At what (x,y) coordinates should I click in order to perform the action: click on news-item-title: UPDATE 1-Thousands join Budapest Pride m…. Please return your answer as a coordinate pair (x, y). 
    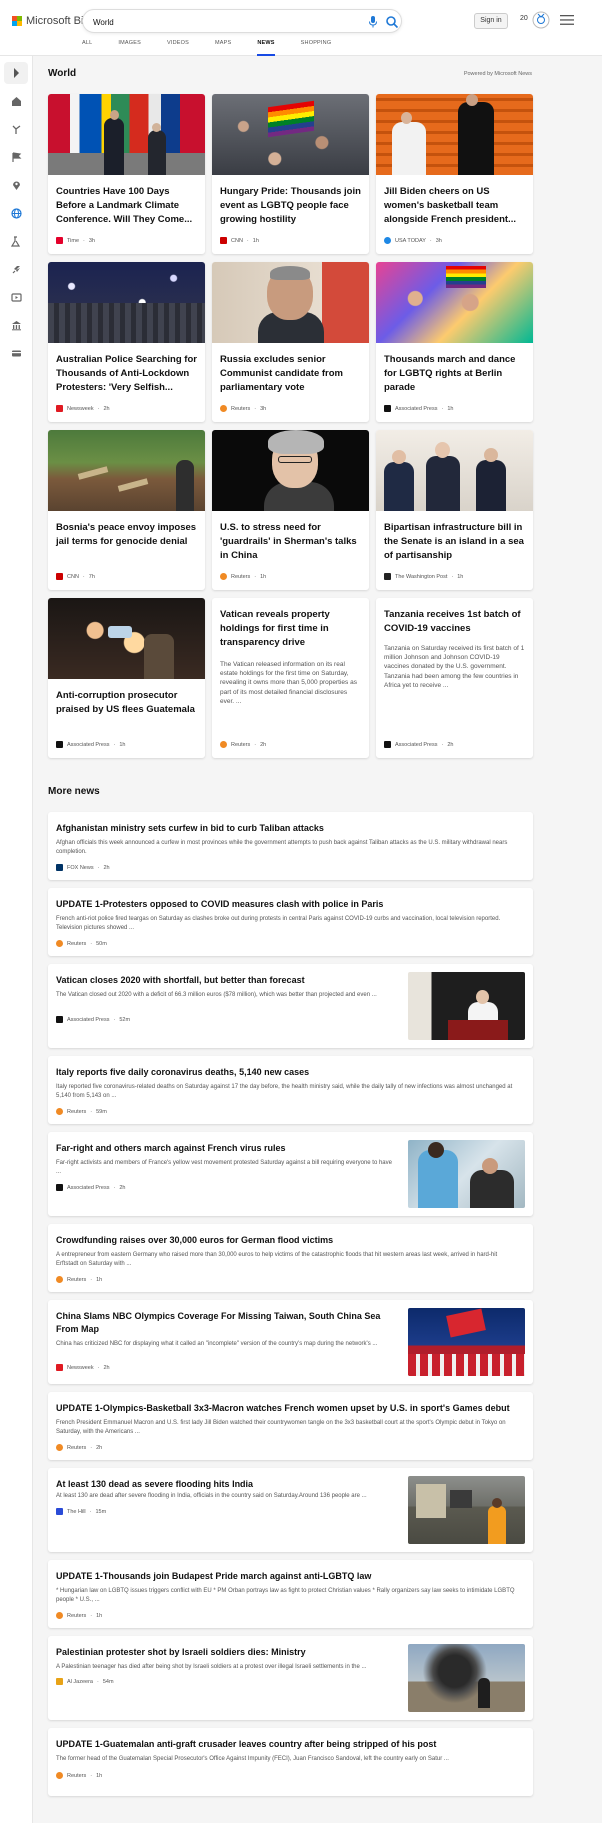
    Looking at the image, I should click on (286, 1576).